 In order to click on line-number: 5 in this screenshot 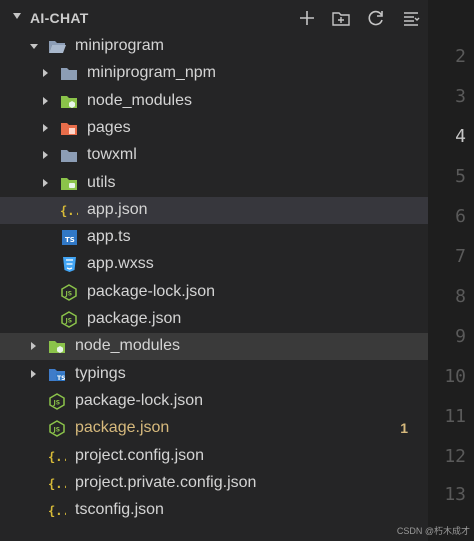, I will do `click(460, 176)`.